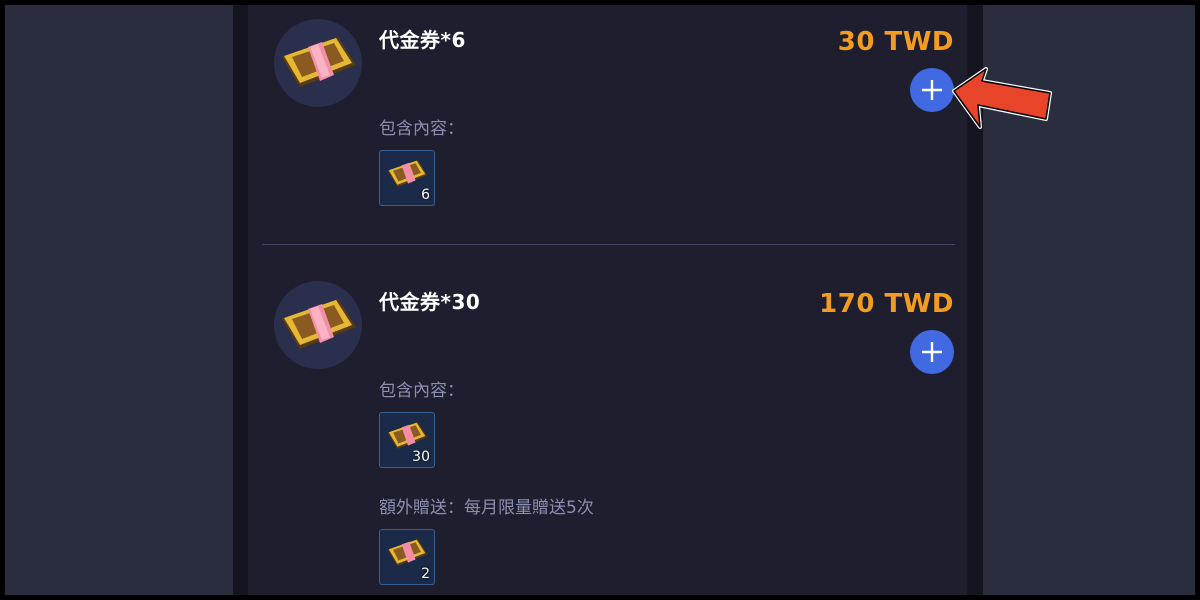  What do you see at coordinates (486, 508) in the screenshot?
I see `bonus-label: 額外贈送：每月限量贈送5次` at bounding box center [486, 508].